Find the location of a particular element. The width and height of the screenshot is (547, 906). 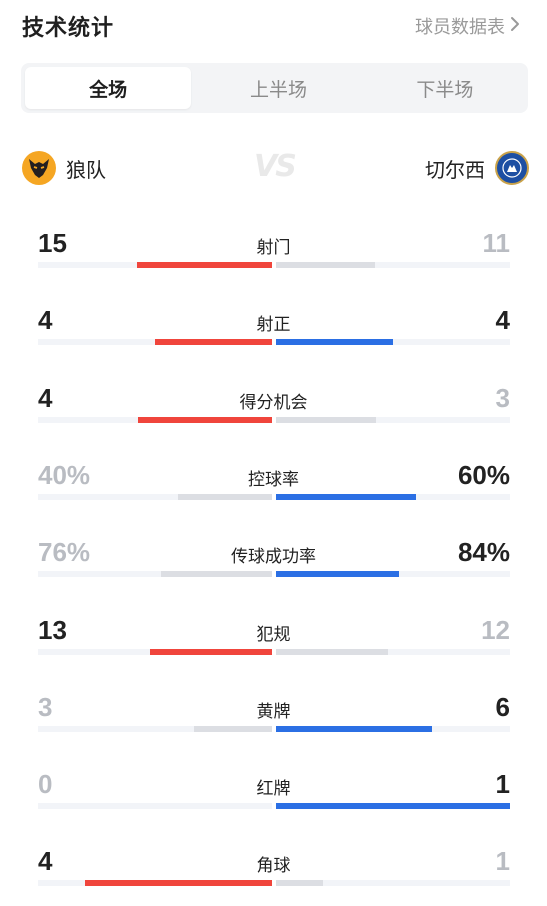

tab-first-half: 上半场 is located at coordinates (278, 88).